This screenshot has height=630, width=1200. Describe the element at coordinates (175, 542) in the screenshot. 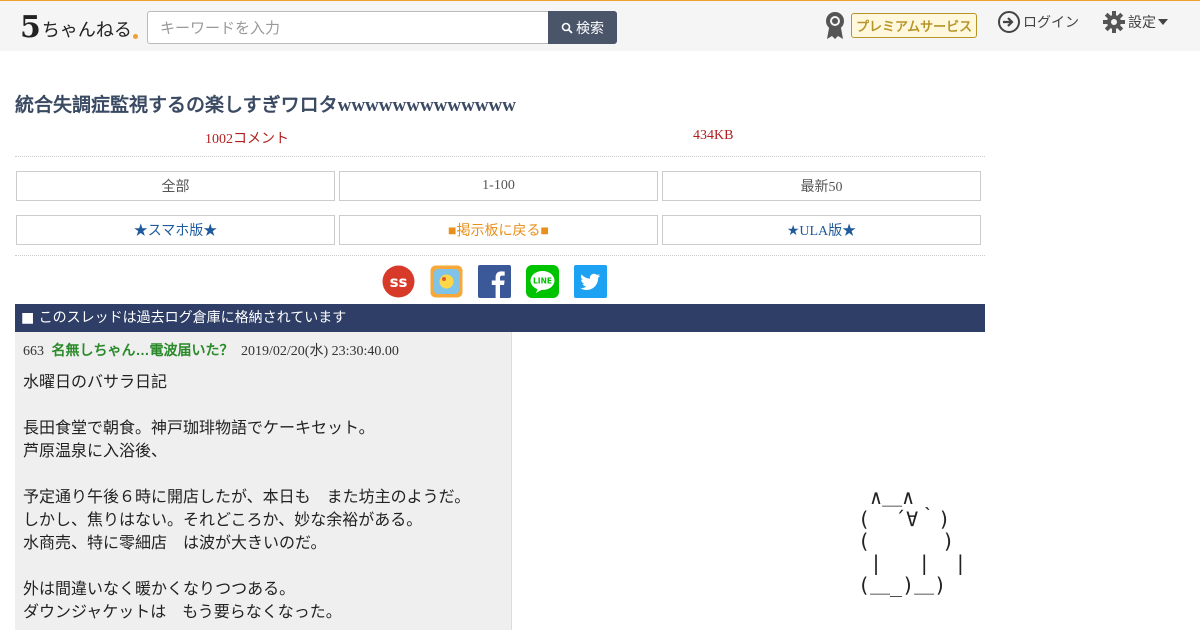

I see `post-line: 水商売、特に零細店 は波が大きいのだ。` at that location.